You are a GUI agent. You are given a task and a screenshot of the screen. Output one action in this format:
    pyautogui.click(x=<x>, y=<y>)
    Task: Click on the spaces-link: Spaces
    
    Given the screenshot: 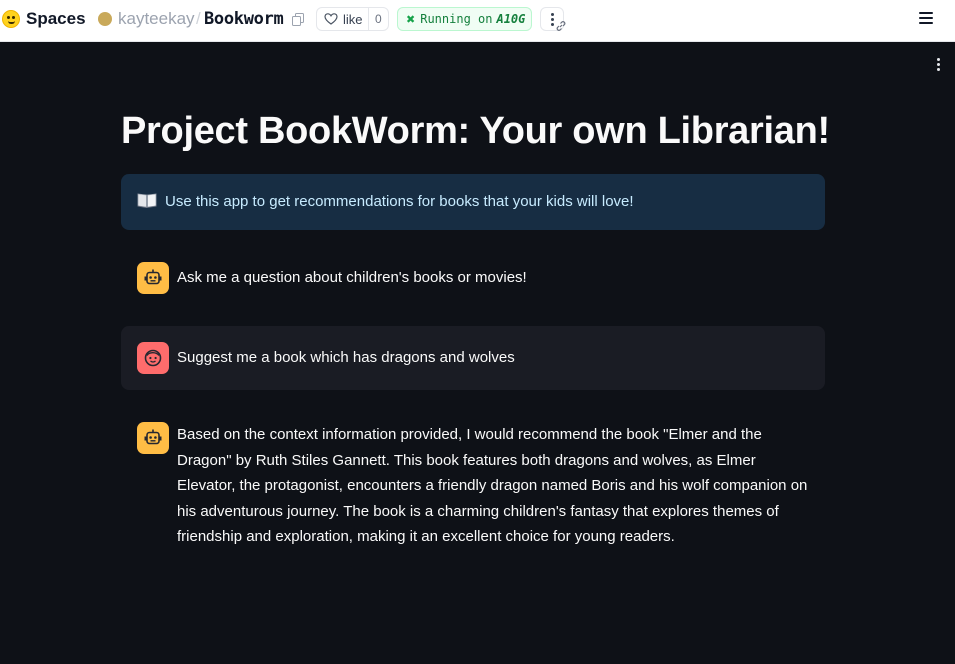 What is the action you would take?
    pyautogui.click(x=56, y=19)
    